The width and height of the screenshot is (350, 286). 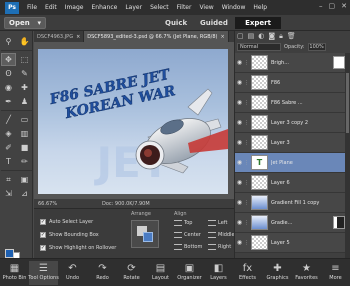 What do you see at coordinates (24, 179) in the screenshot?
I see `recompose-tool-icon: ▣` at bounding box center [24, 179].